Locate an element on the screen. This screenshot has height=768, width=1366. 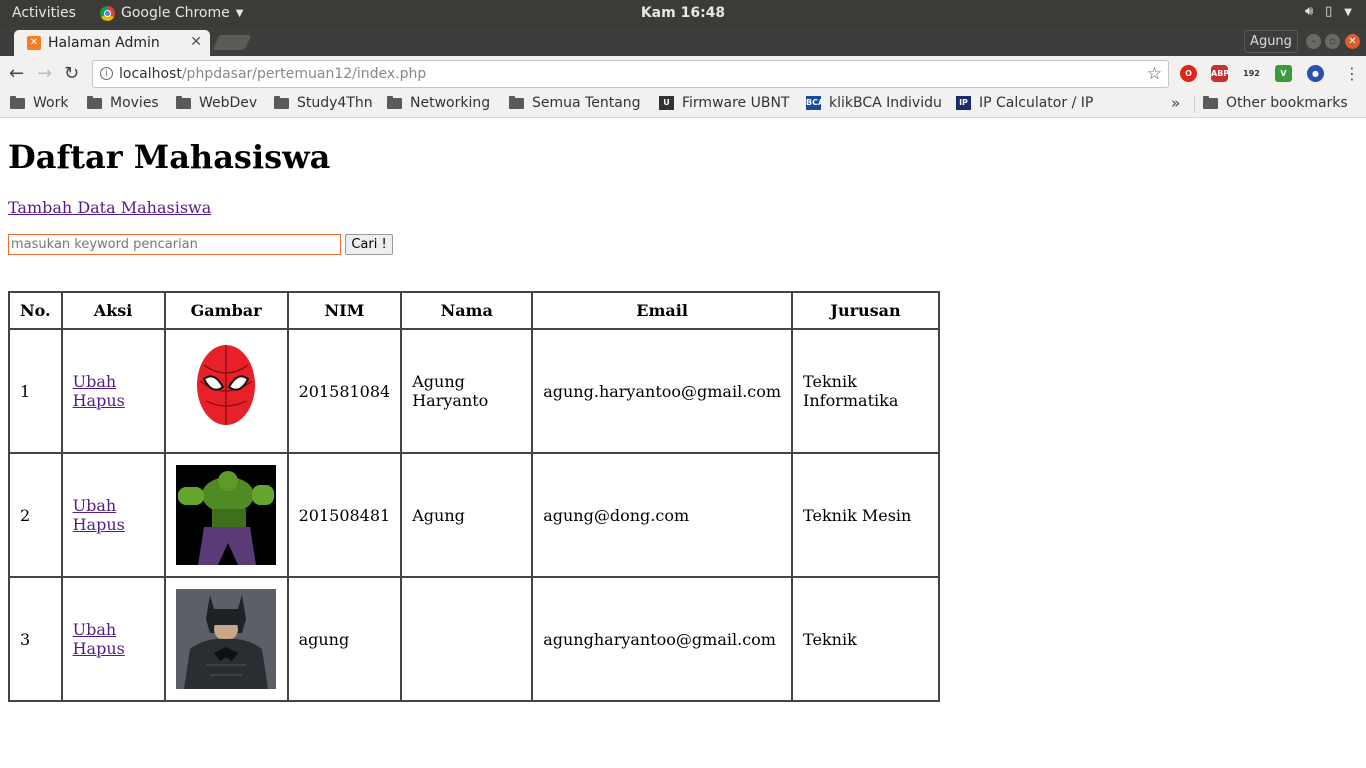
cell-no: 2 is located at coordinates (35, 515).